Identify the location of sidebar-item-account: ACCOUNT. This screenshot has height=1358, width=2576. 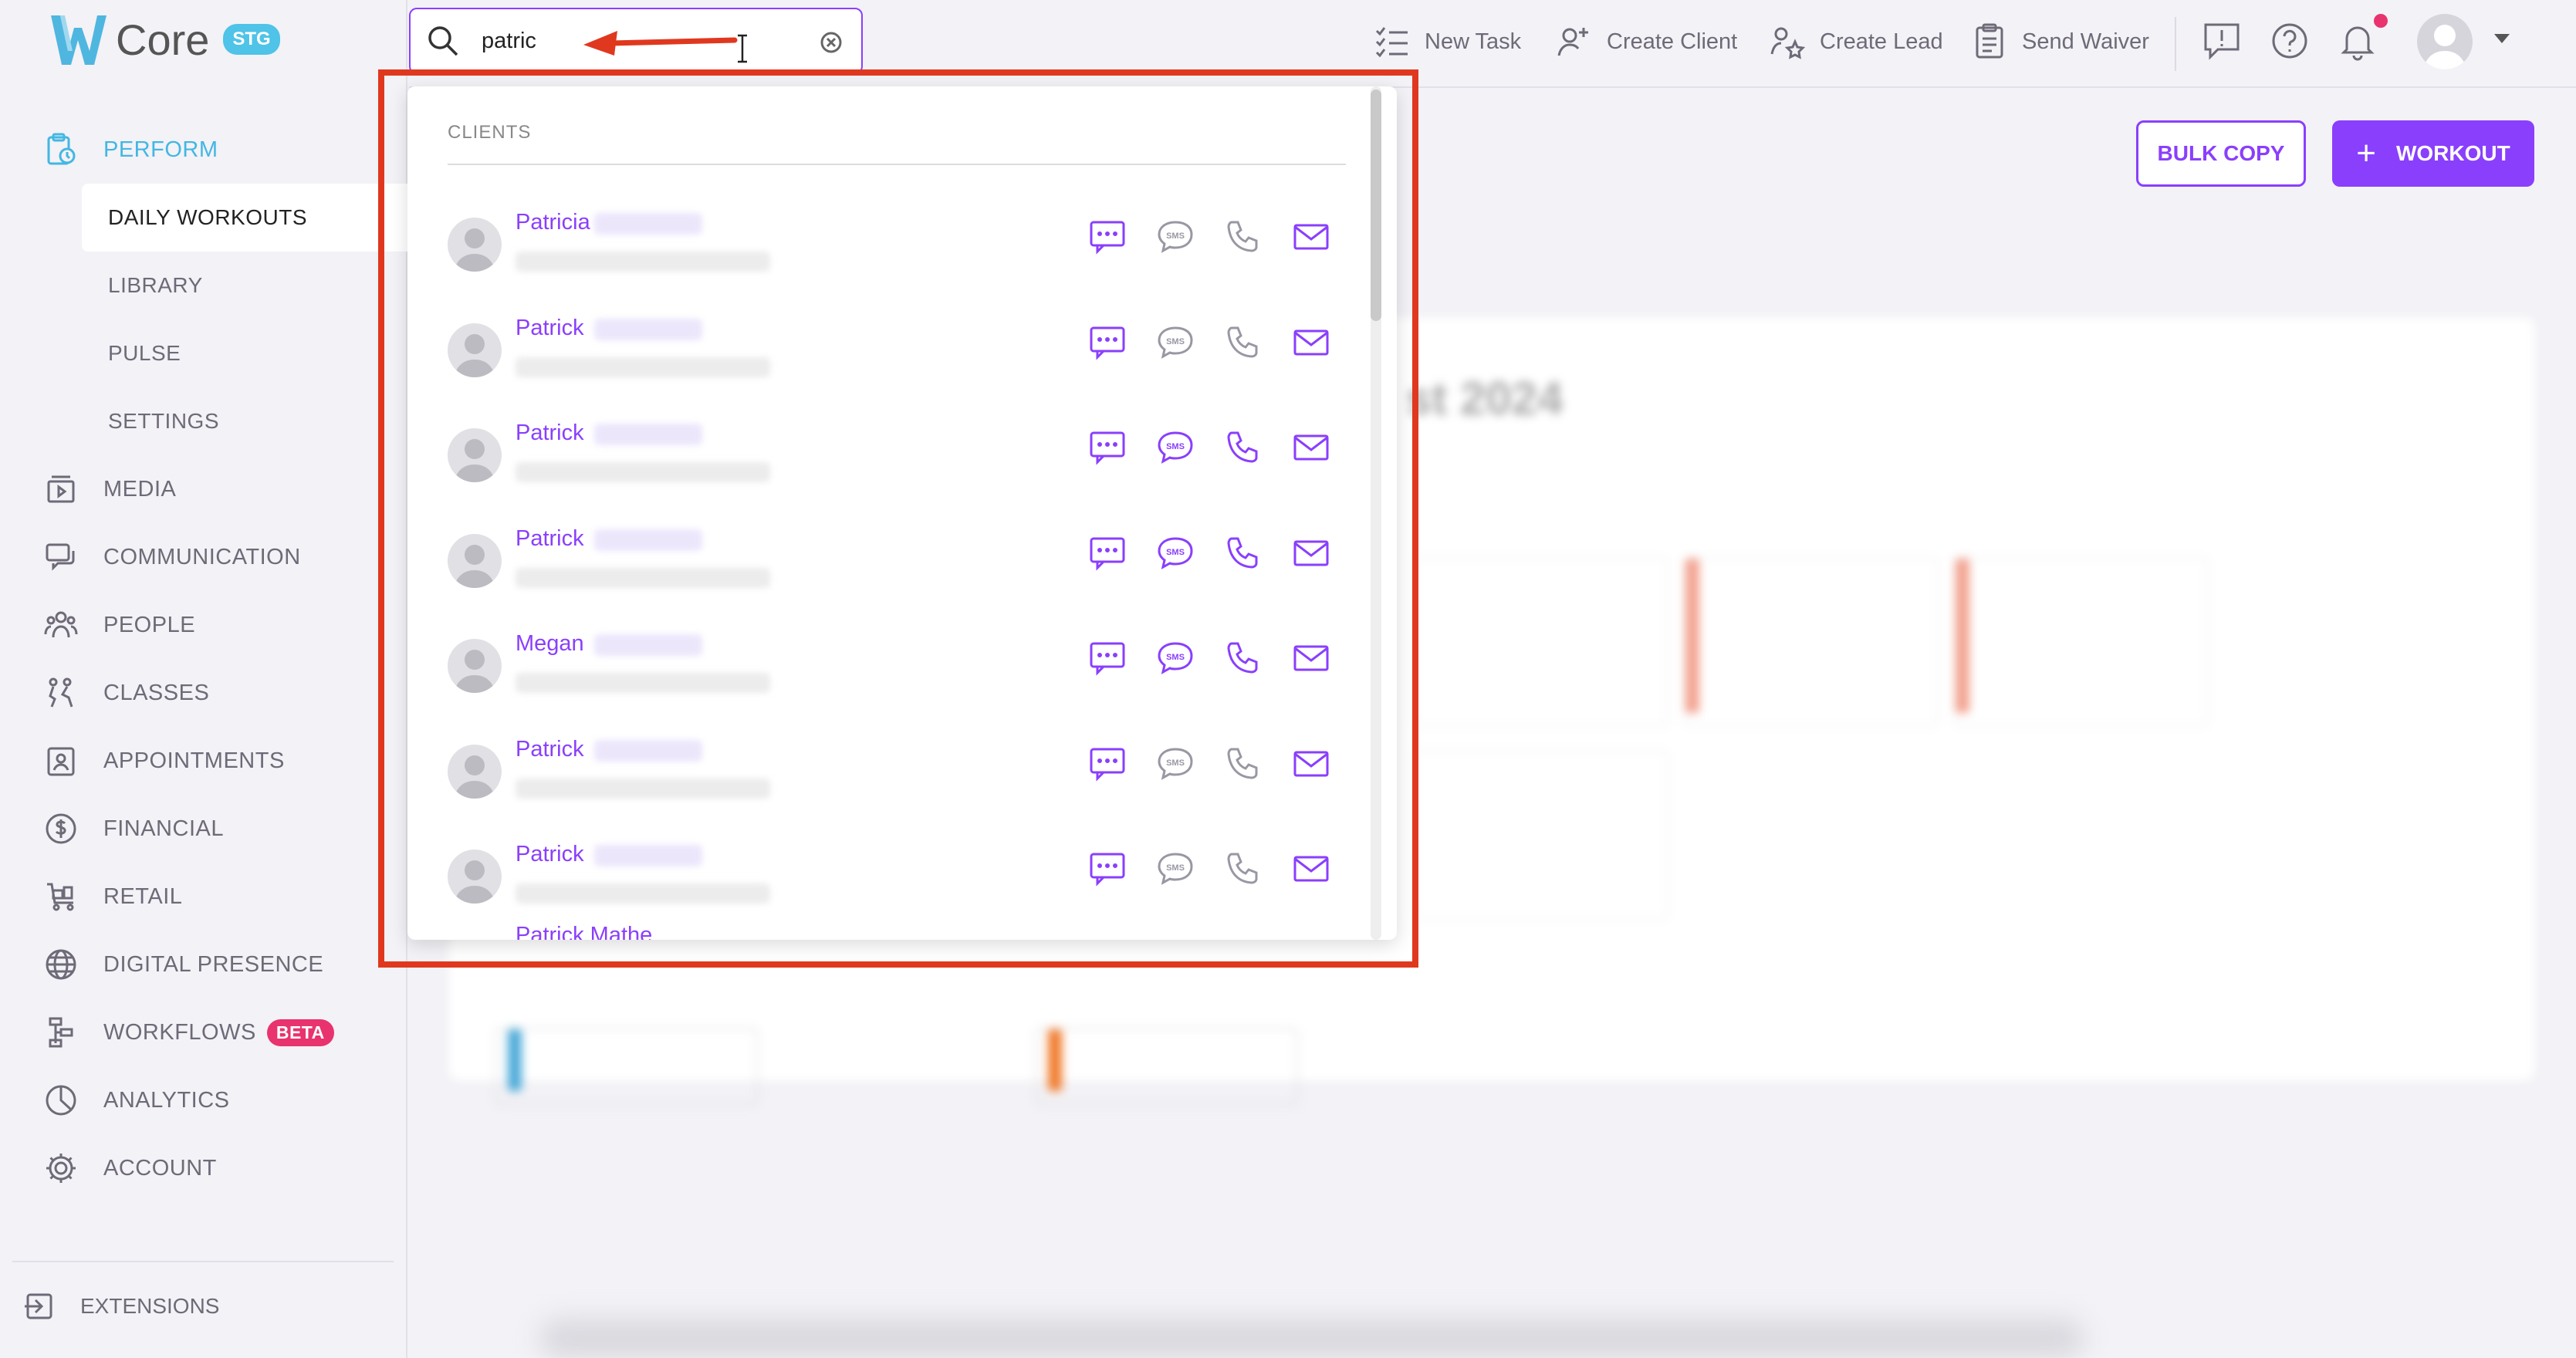
(203, 1168).